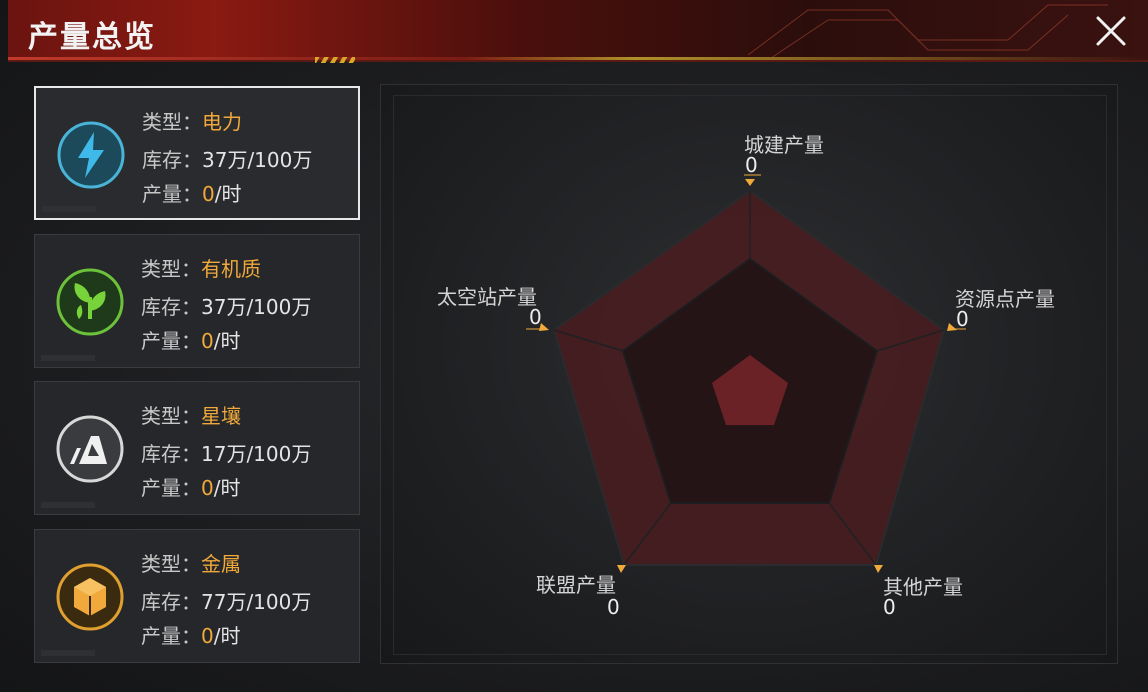 The height and width of the screenshot is (692, 1148). I want to click on resource-stock-row: 库存：17万/100万, so click(226, 454).